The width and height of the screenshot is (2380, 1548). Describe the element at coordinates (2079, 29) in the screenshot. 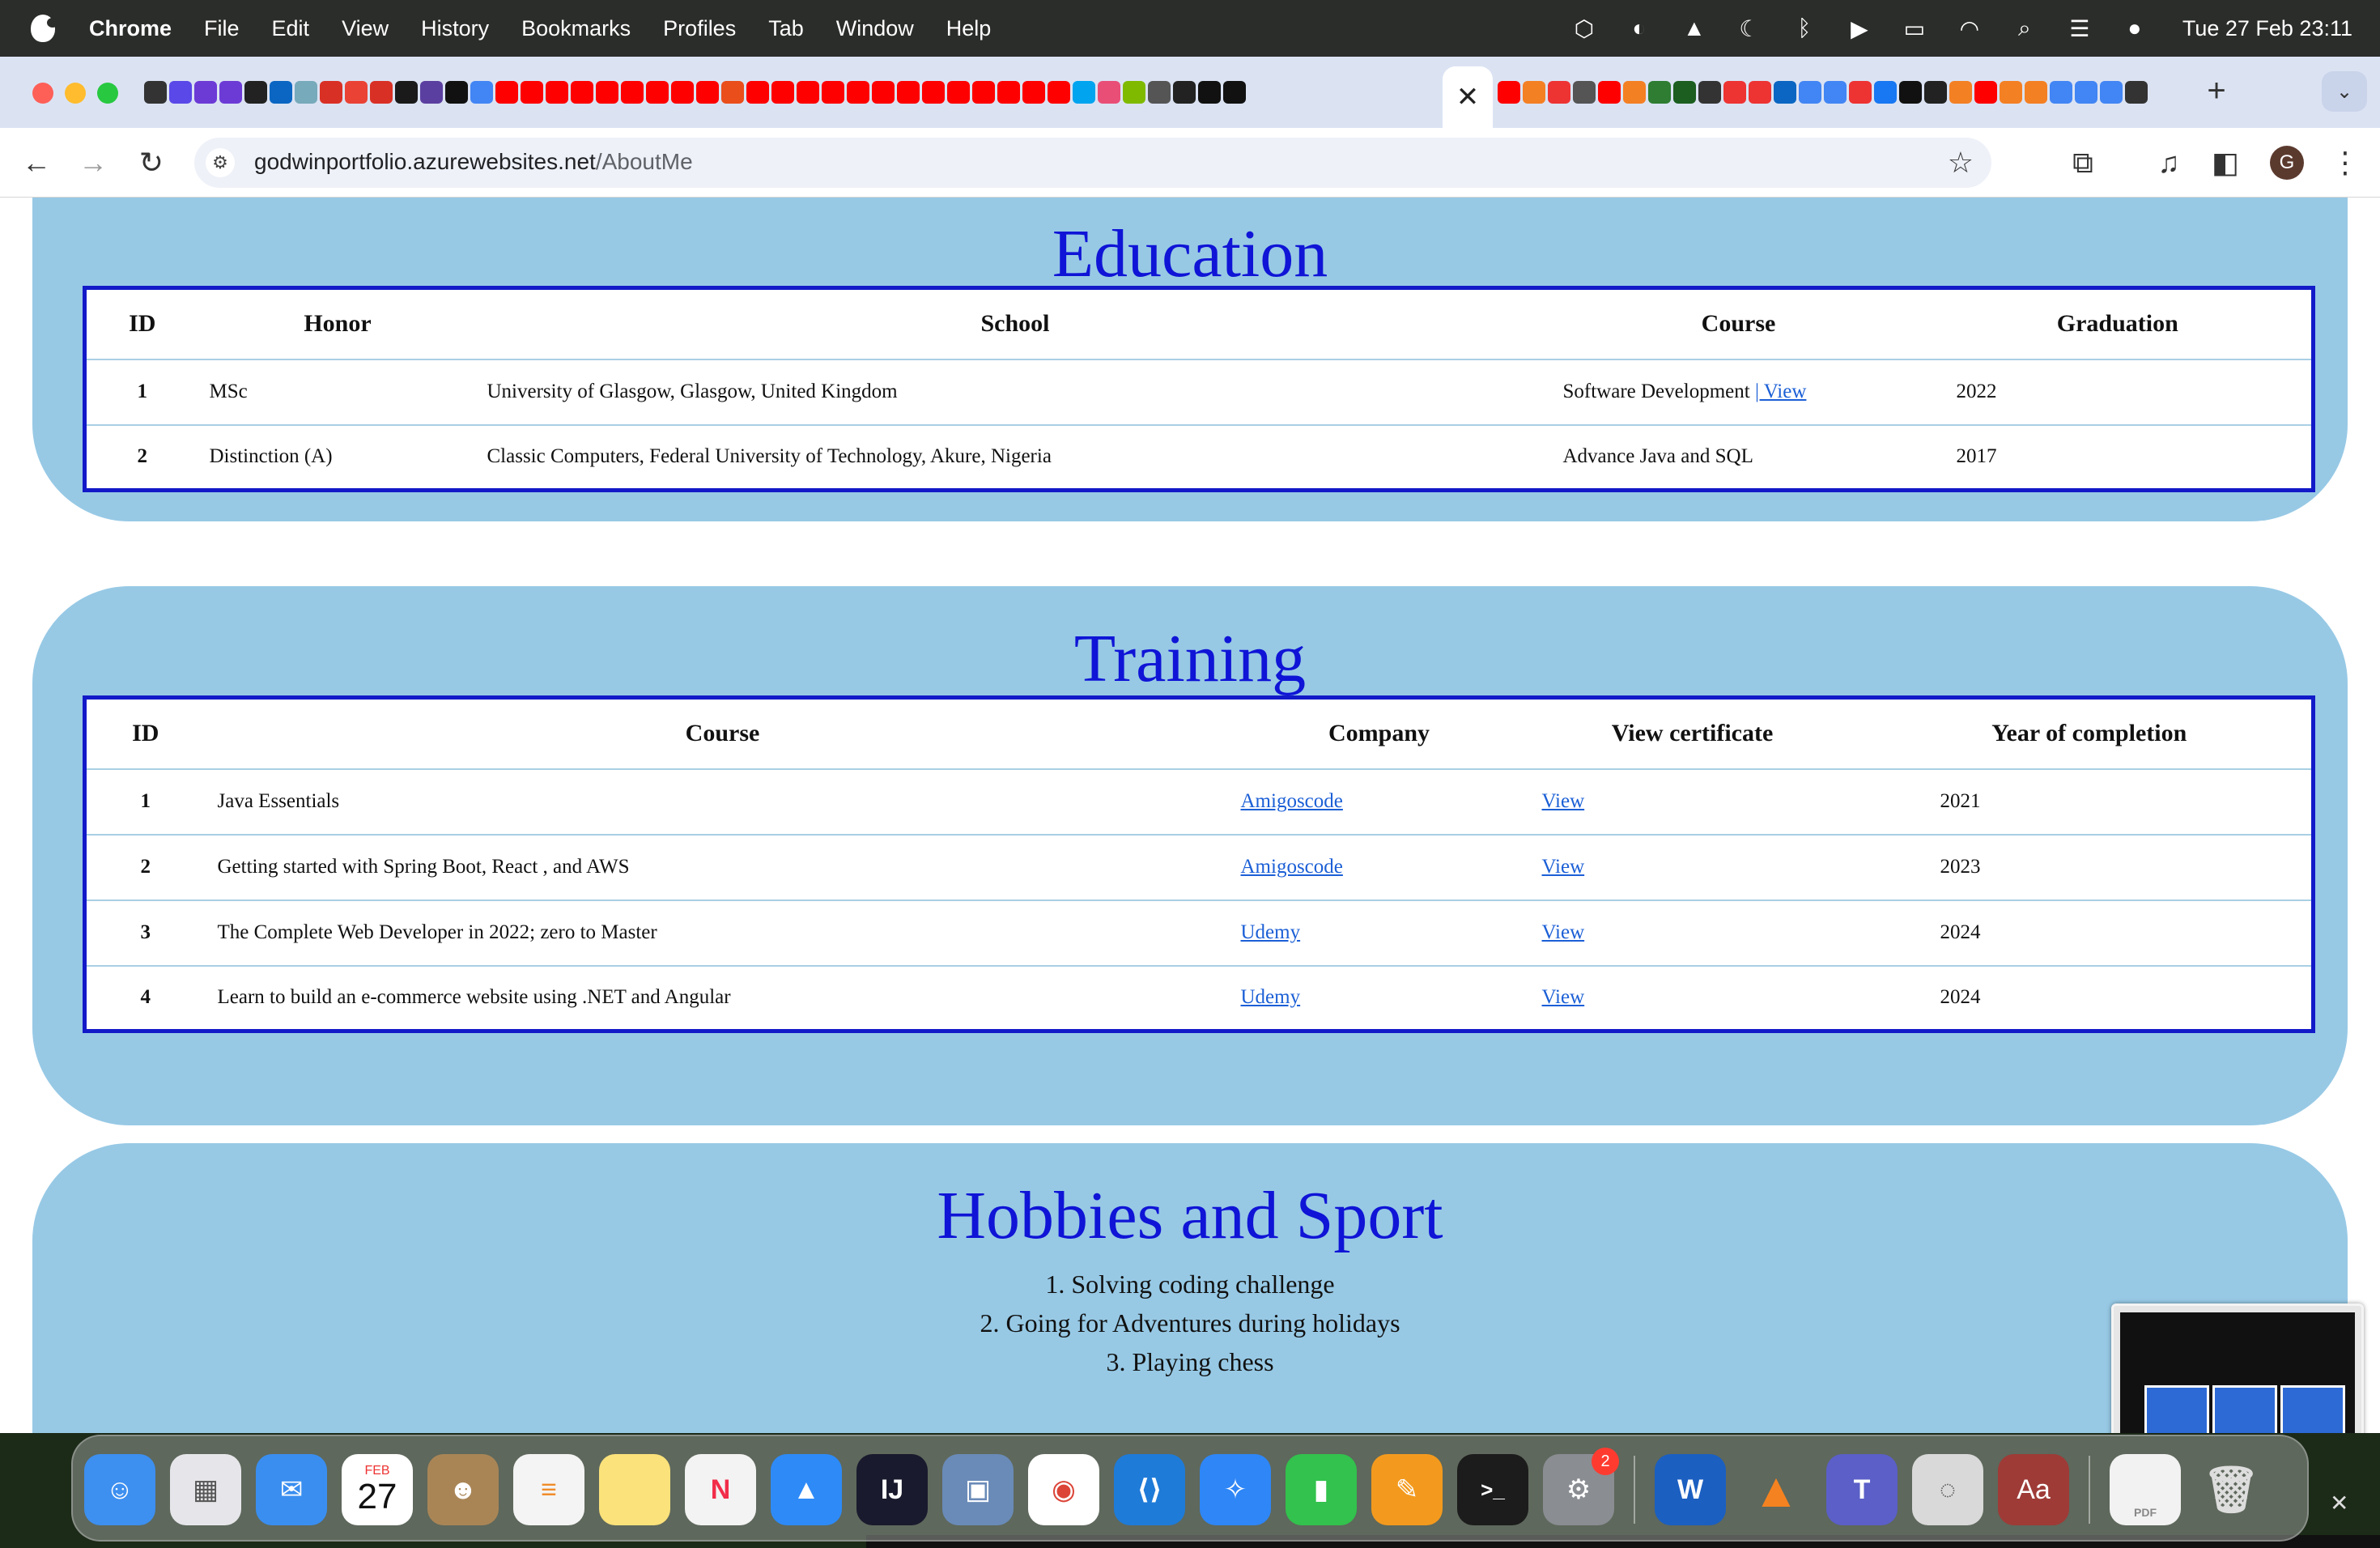

I see `control-center-icon: ☰` at that location.